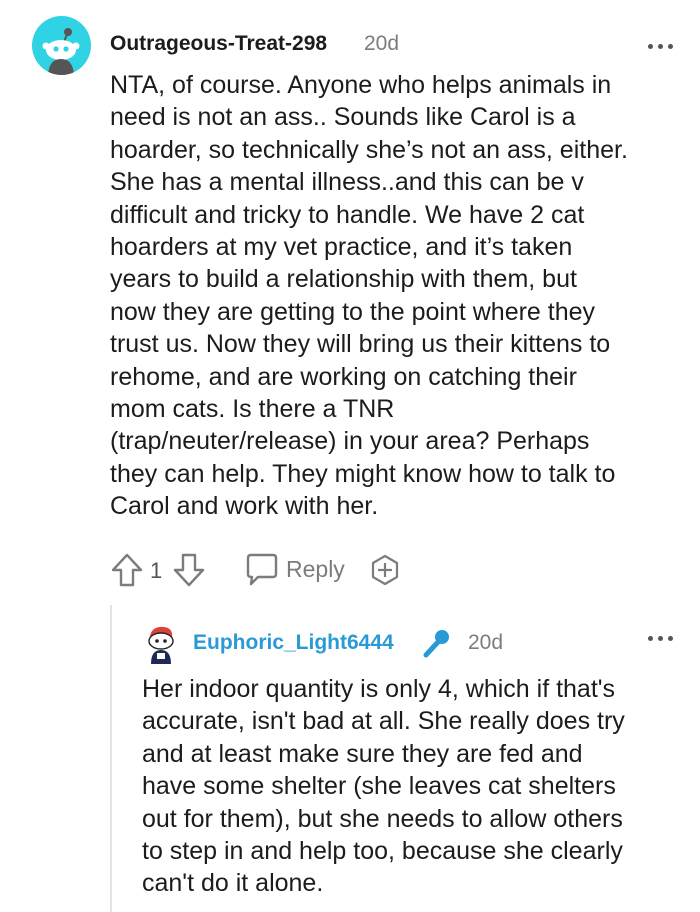 This screenshot has height=912, width=700. Describe the element at coordinates (382, 43) in the screenshot. I see `comment-timestamp: 20d` at that location.